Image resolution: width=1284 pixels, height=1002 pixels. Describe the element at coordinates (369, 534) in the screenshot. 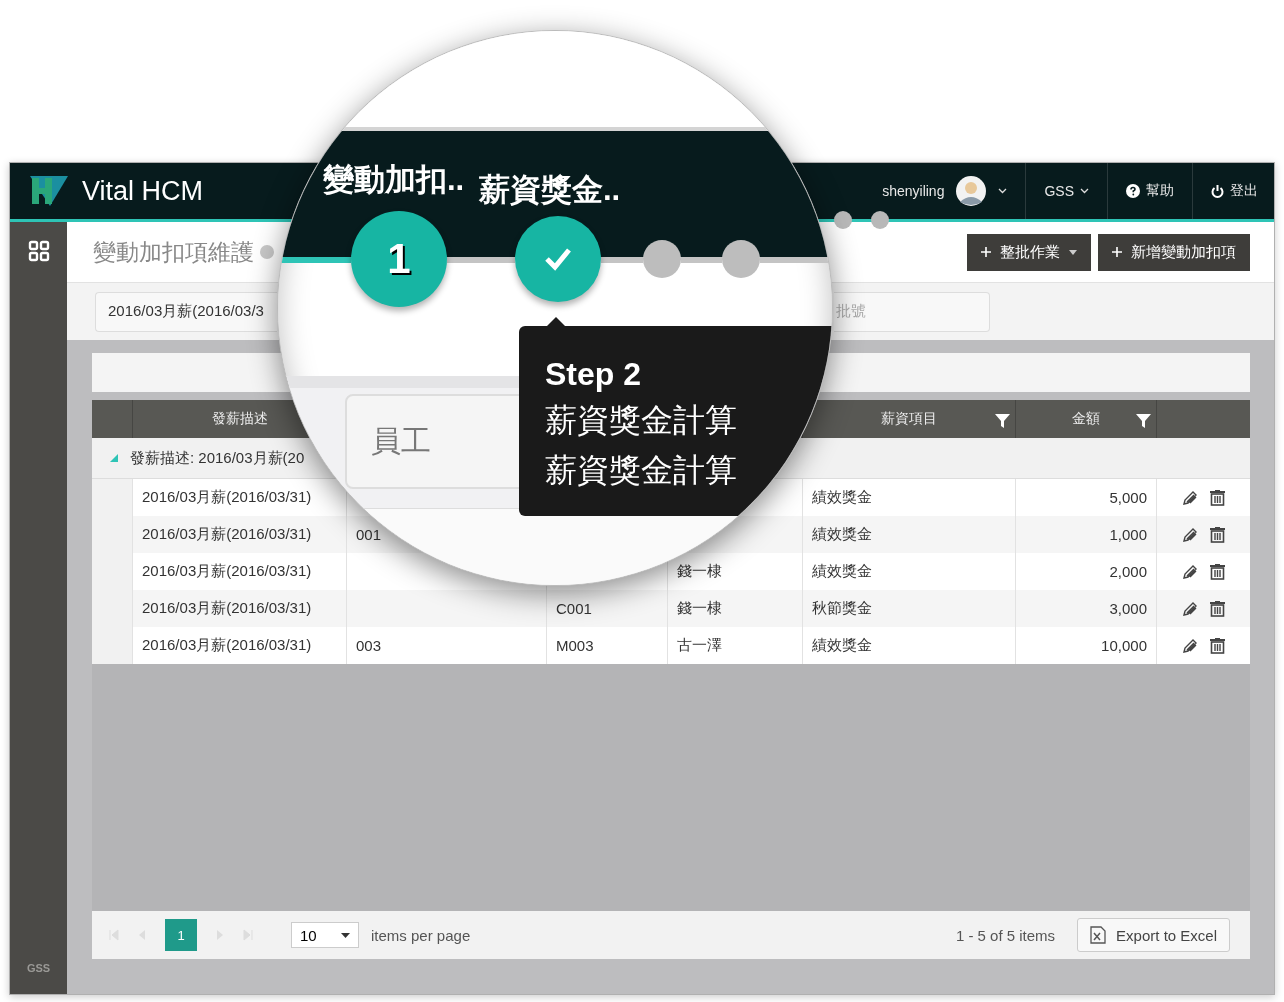

I see `table-cell: 001` at that location.